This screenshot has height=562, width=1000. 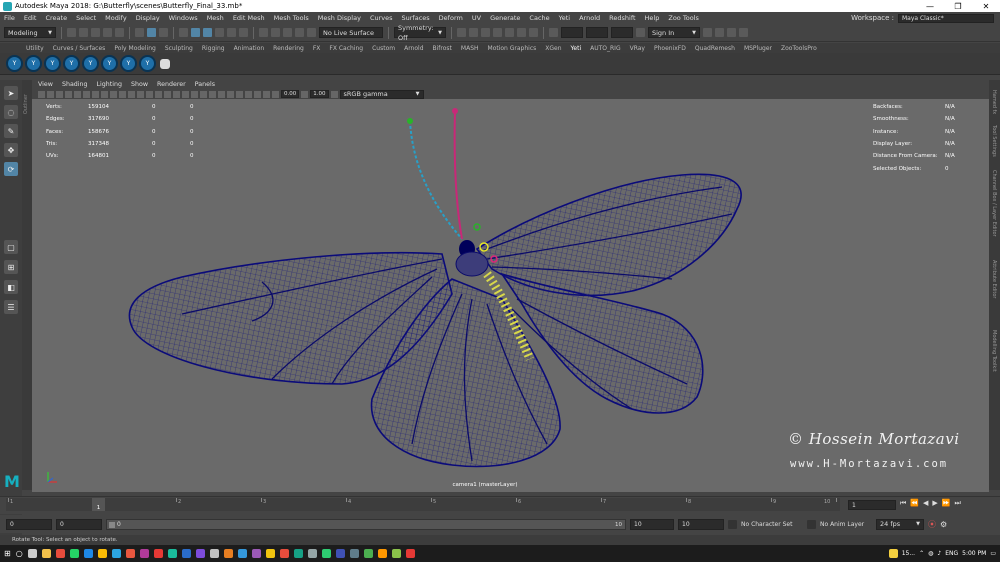 What do you see at coordinates (994, 102) in the screenshot?
I see `tab-hamed-fx: Hamed fx` at bounding box center [994, 102].